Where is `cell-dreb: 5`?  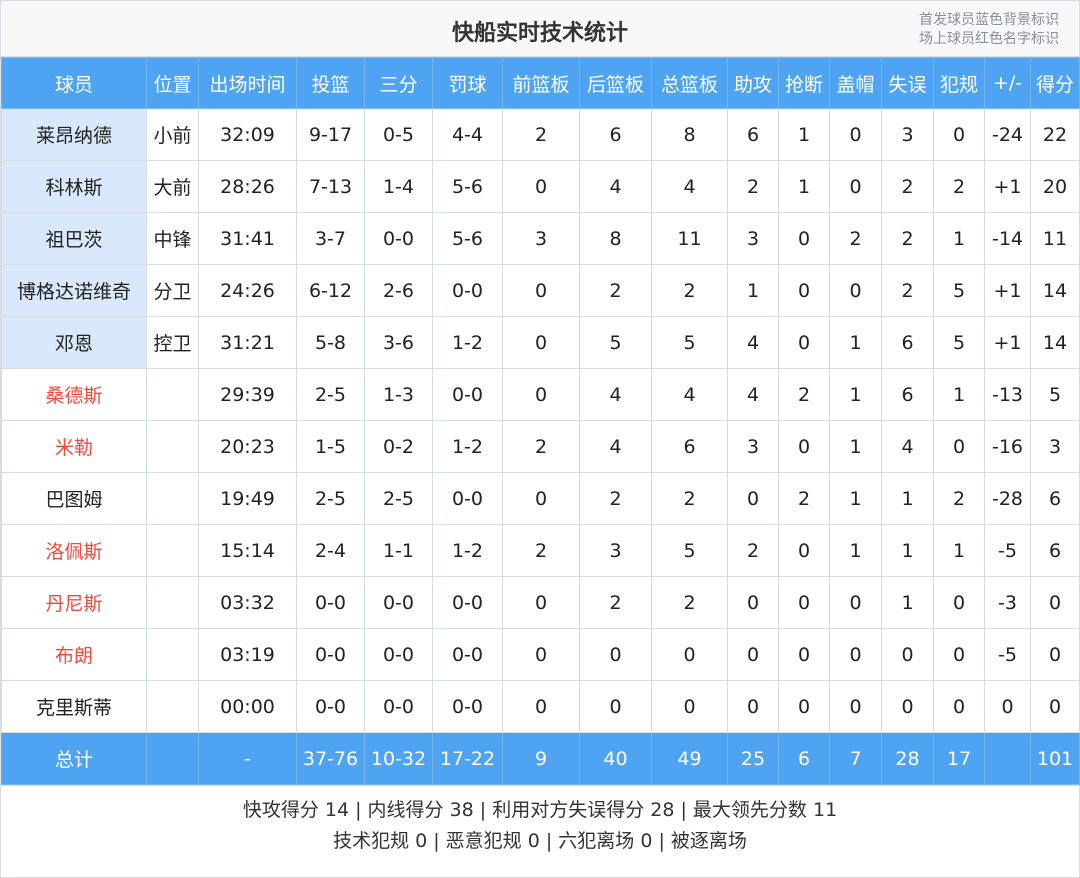
cell-dreb: 5 is located at coordinates (615, 342).